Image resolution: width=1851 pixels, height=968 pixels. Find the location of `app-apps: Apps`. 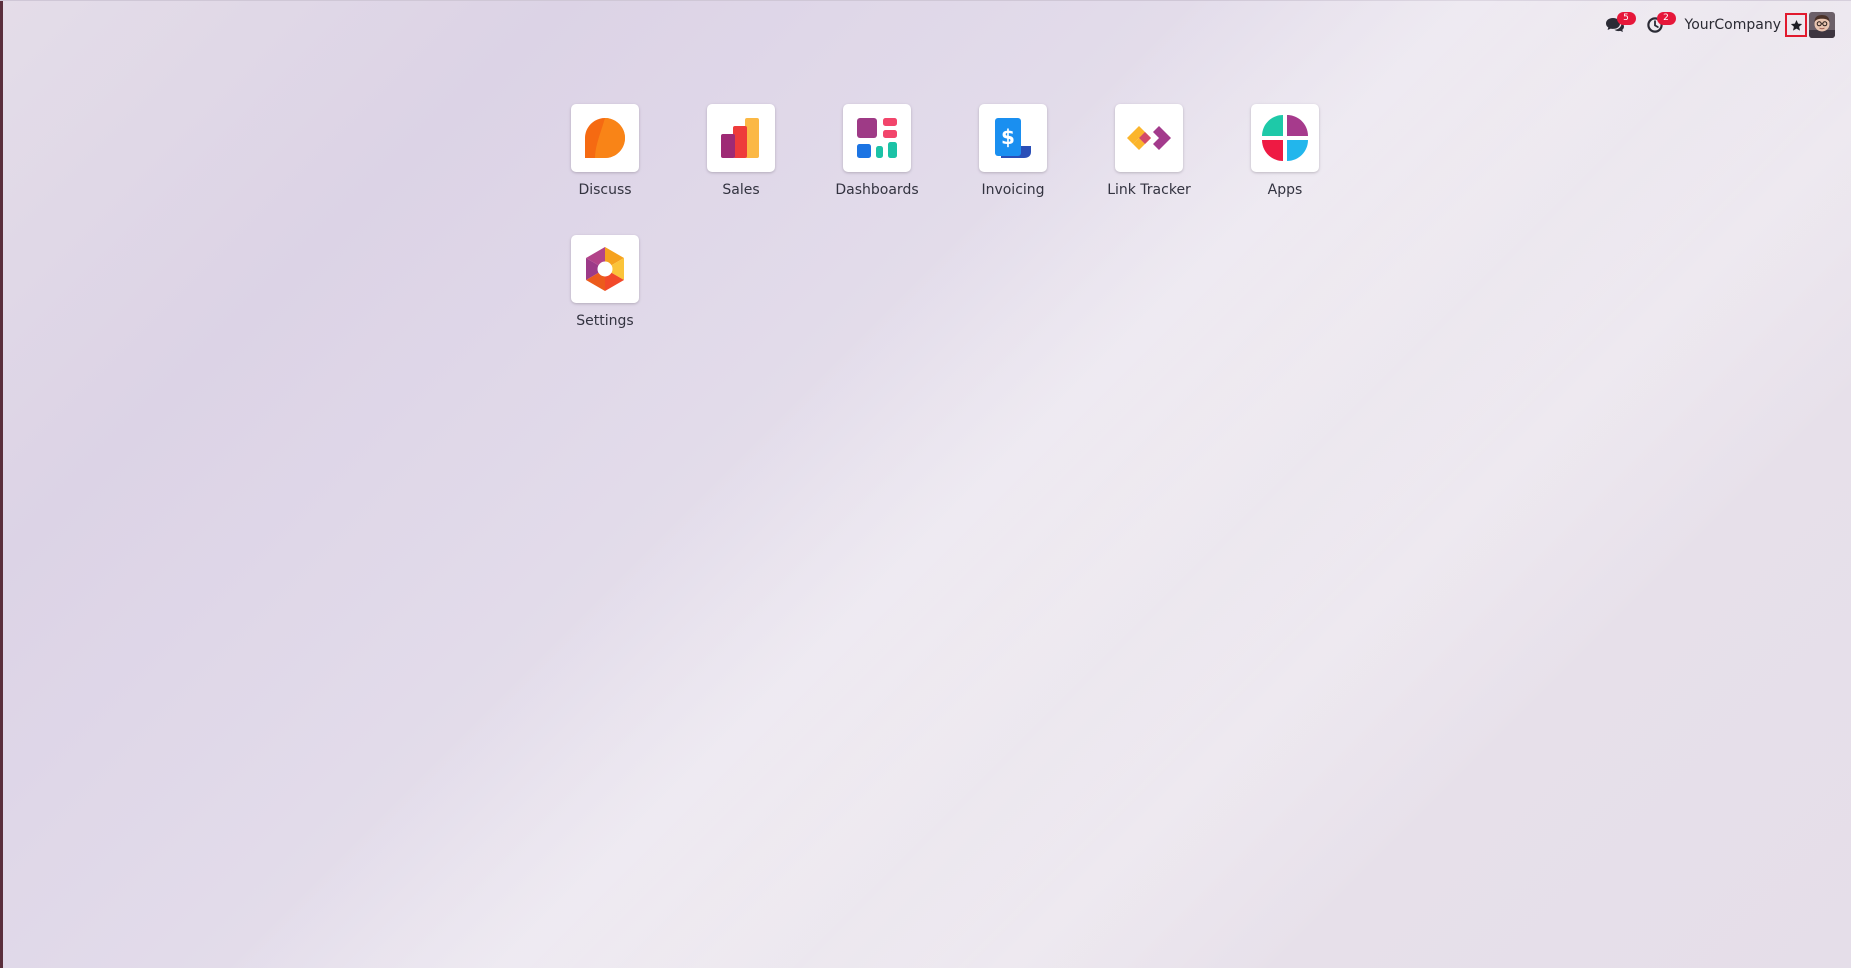

app-apps: Apps is located at coordinates (1285, 159).